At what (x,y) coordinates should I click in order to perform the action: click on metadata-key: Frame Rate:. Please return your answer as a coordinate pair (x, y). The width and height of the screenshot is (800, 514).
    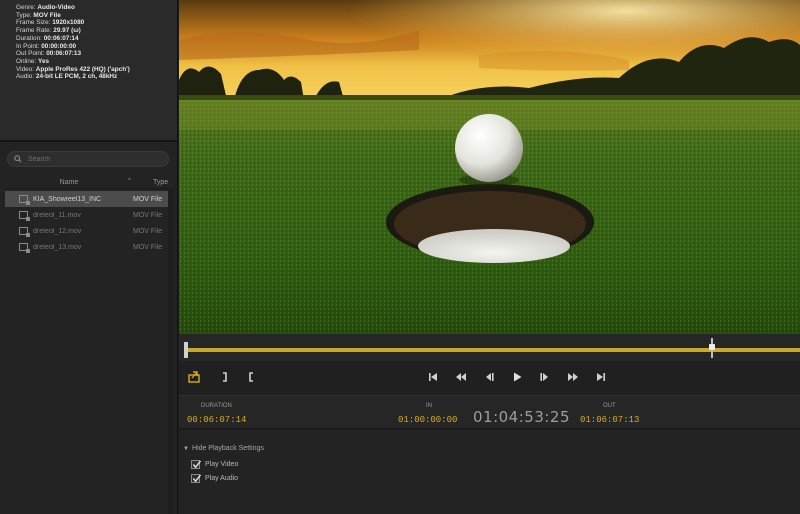
    Looking at the image, I should click on (34, 31).